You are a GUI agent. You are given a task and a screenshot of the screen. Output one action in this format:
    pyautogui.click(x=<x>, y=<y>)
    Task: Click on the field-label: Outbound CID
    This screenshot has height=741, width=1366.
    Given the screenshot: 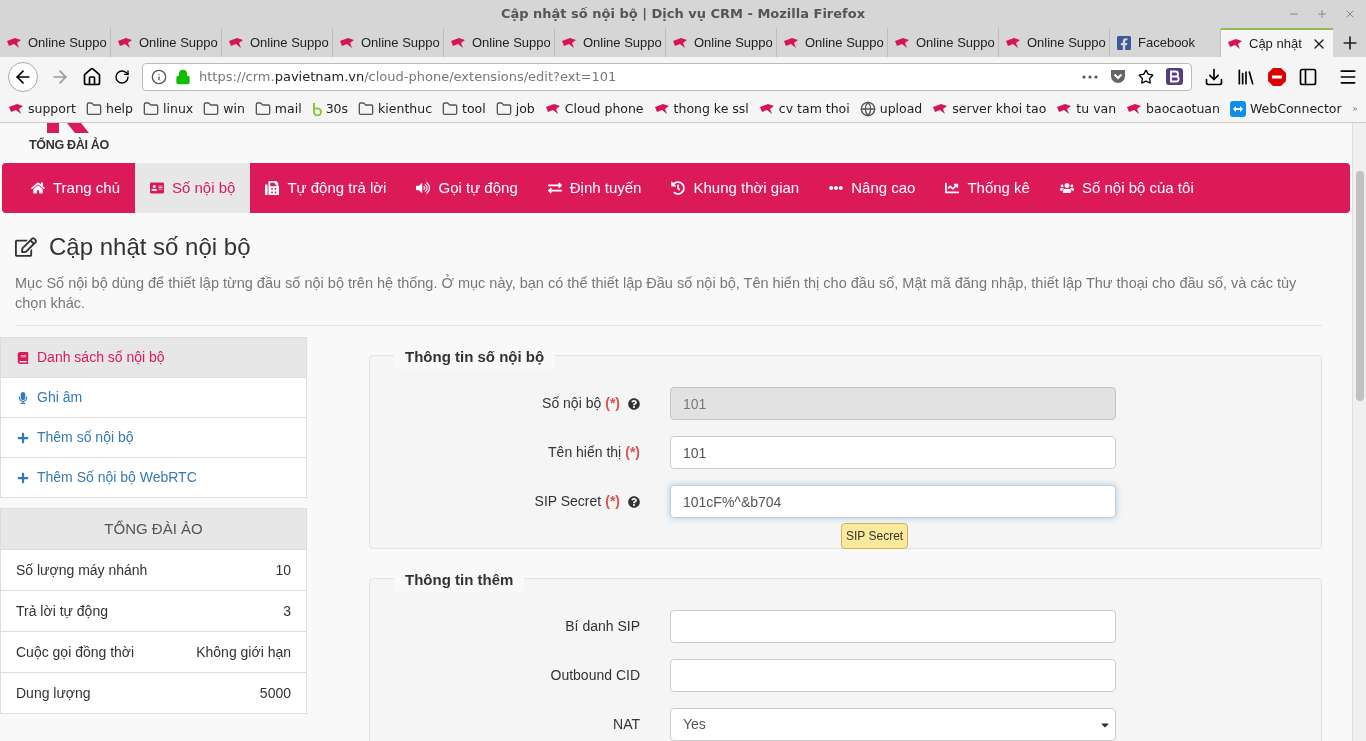 What is the action you would take?
    pyautogui.click(x=595, y=675)
    